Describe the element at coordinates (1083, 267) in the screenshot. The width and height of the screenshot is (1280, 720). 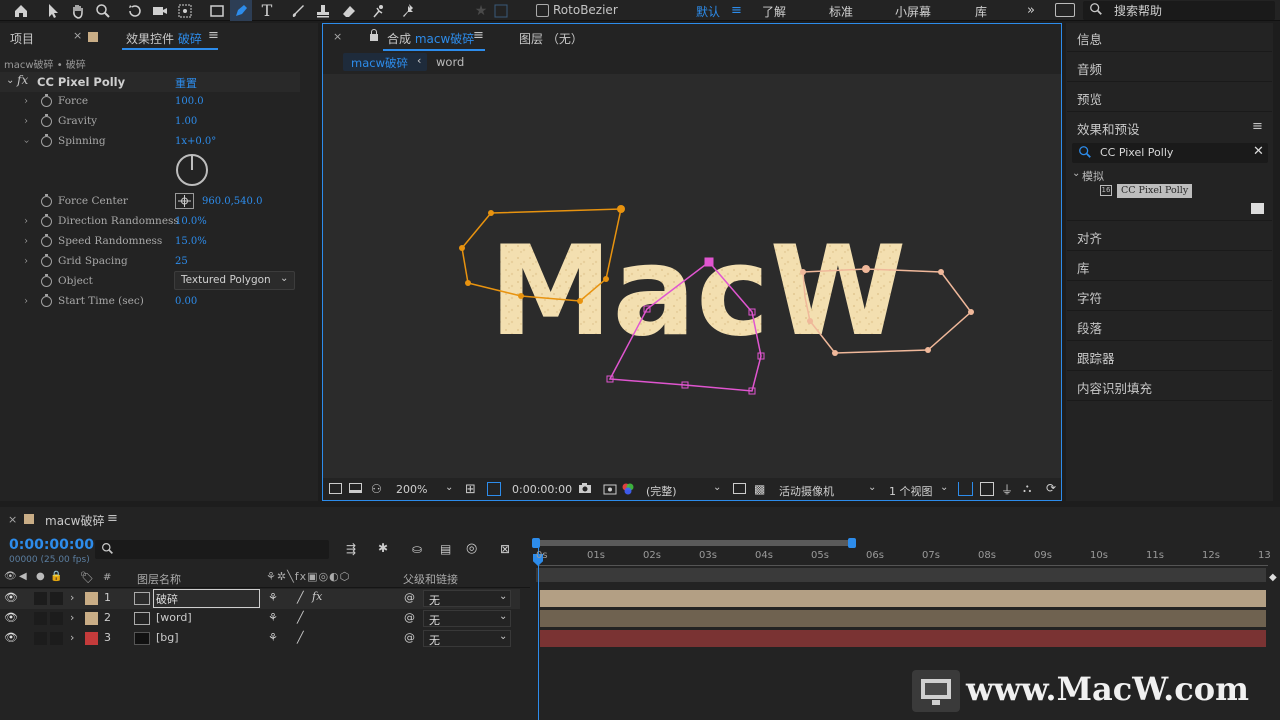
I see `panel-libraries: 库` at that location.